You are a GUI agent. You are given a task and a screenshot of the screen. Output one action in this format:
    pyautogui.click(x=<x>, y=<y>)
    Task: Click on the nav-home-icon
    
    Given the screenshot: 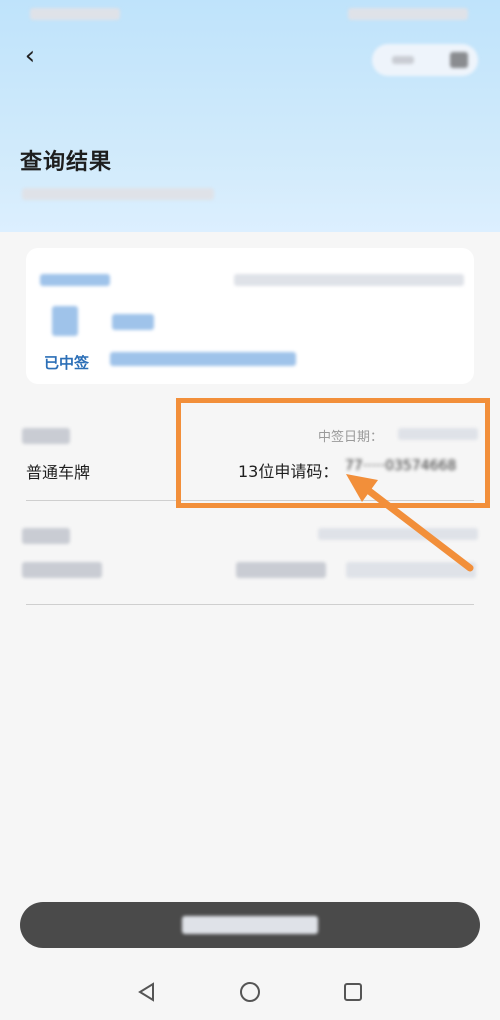 What is the action you would take?
    pyautogui.click(x=250, y=992)
    